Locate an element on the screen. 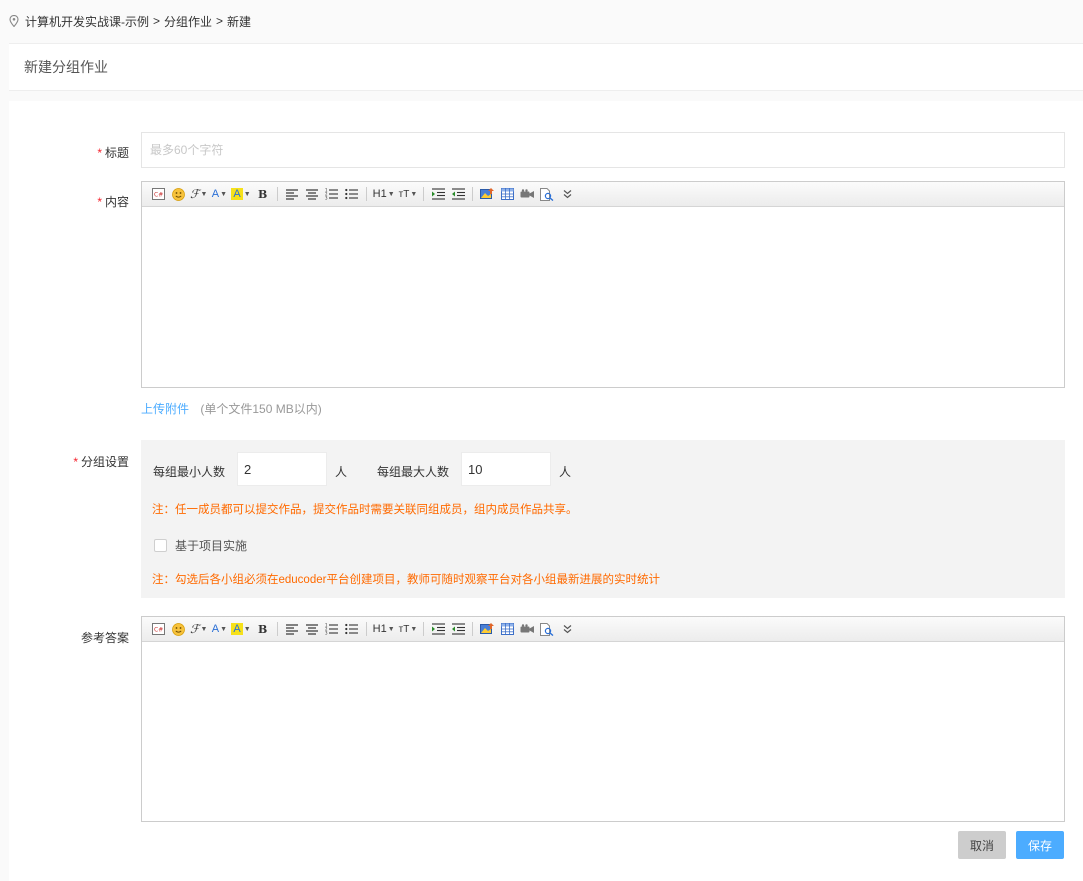 This screenshot has width=1083, height=881. project-based-label: 基于项目实施 is located at coordinates (211, 546).